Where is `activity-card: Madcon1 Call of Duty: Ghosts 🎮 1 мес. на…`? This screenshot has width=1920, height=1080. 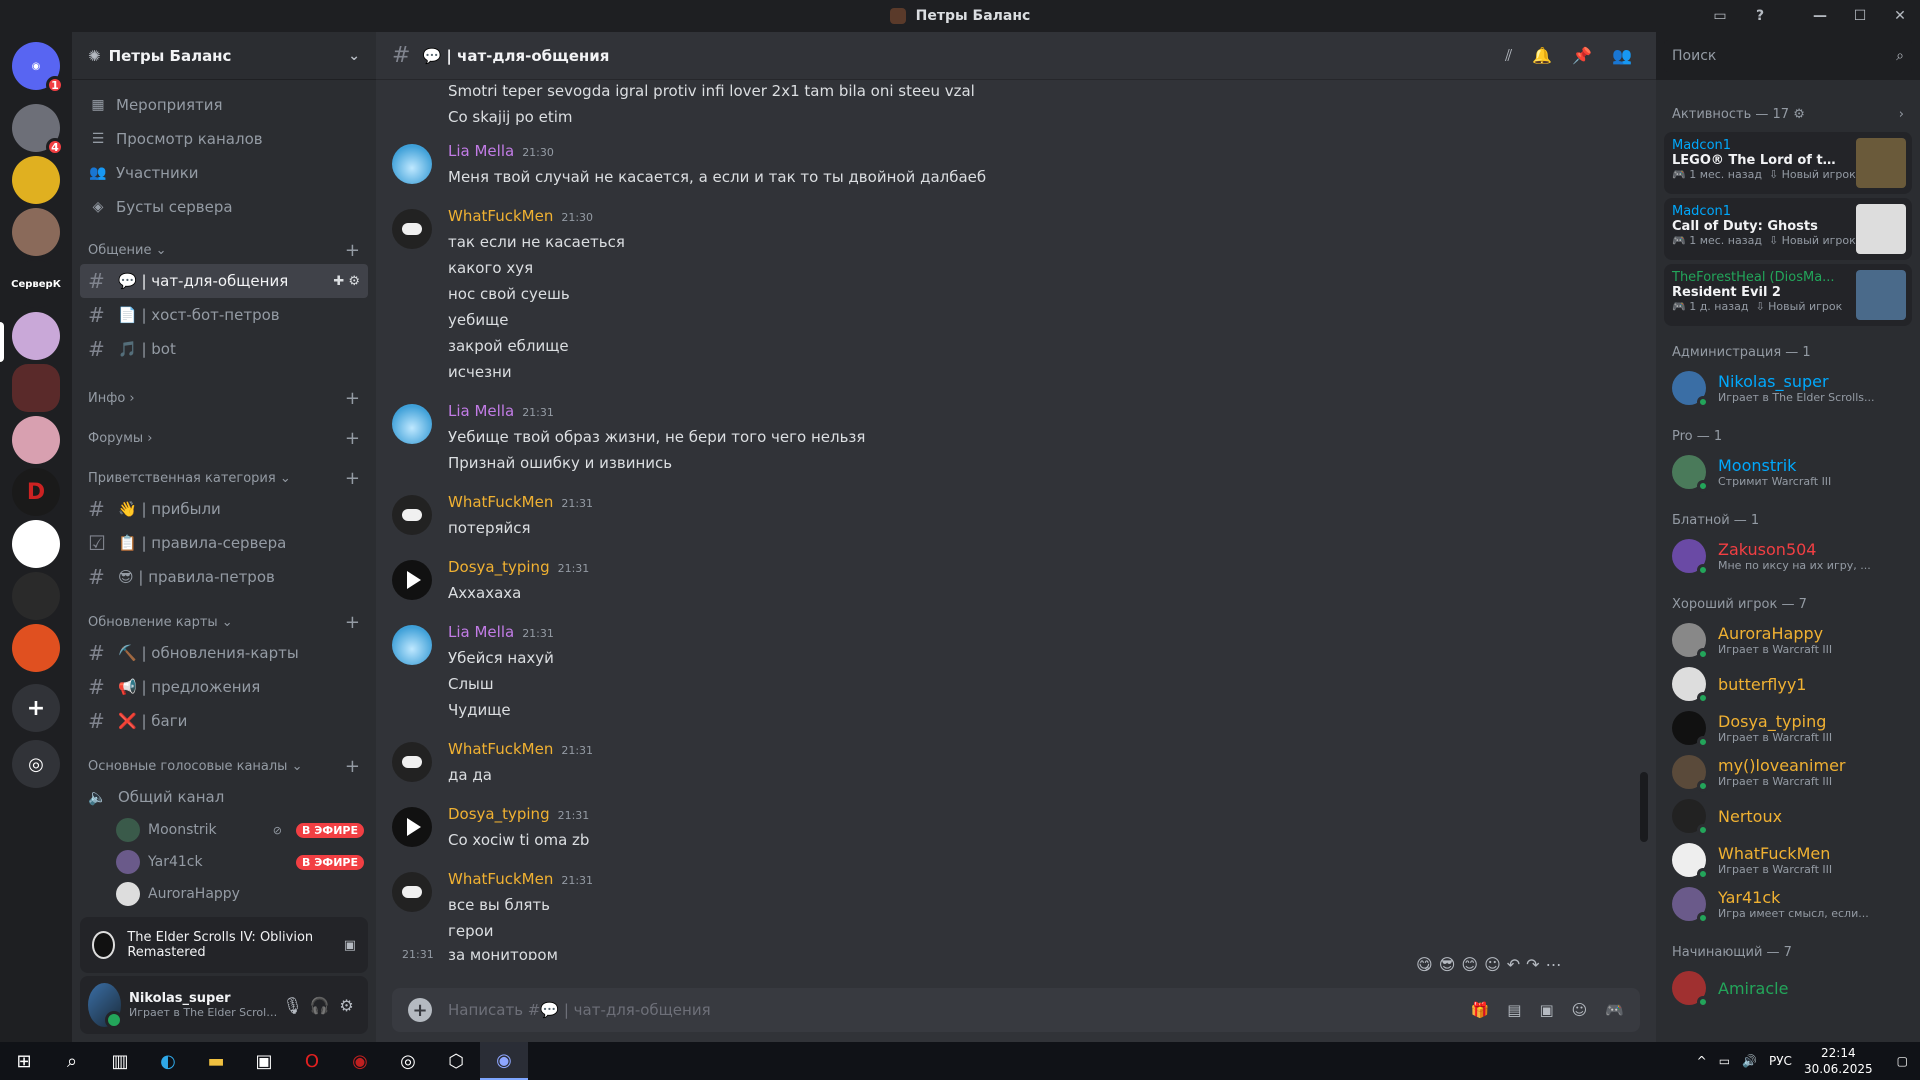 activity-card: Madcon1 Call of Duty: Ghosts 🎮 1 мес. на… is located at coordinates (1788, 229).